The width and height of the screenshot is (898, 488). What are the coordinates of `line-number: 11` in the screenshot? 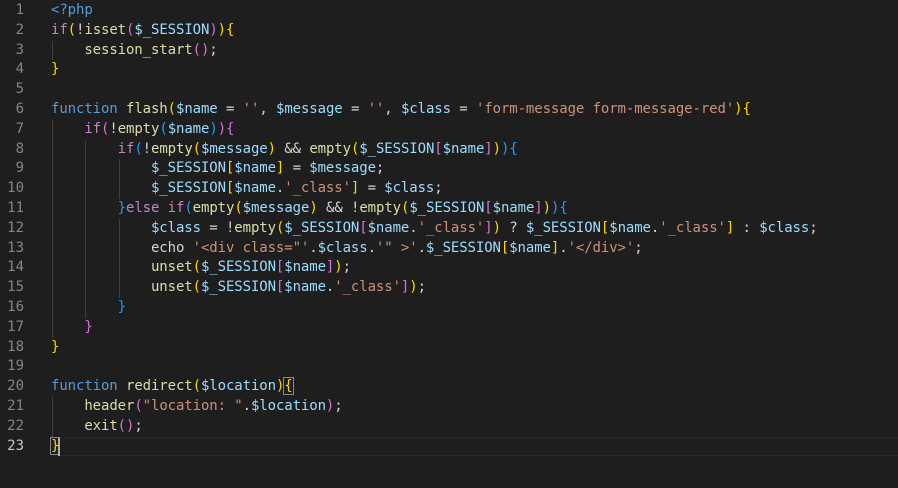 It's located at (15, 208).